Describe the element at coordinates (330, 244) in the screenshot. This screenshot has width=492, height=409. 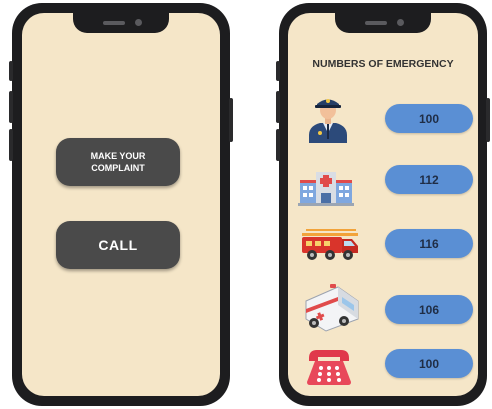
I see `fire-truck-icon` at that location.